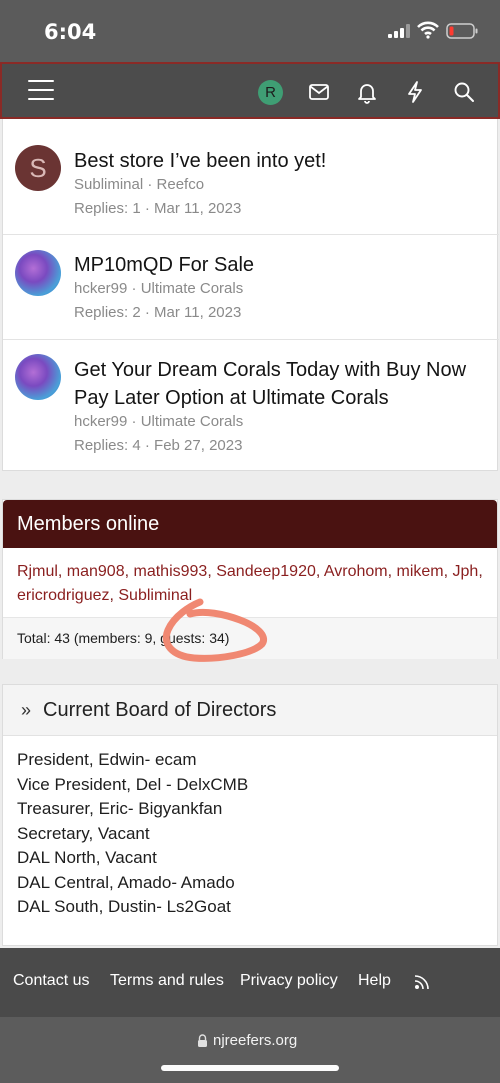 The width and height of the screenshot is (500, 1083). What do you see at coordinates (250, 524) in the screenshot?
I see `members-online-heading: Members online` at bounding box center [250, 524].